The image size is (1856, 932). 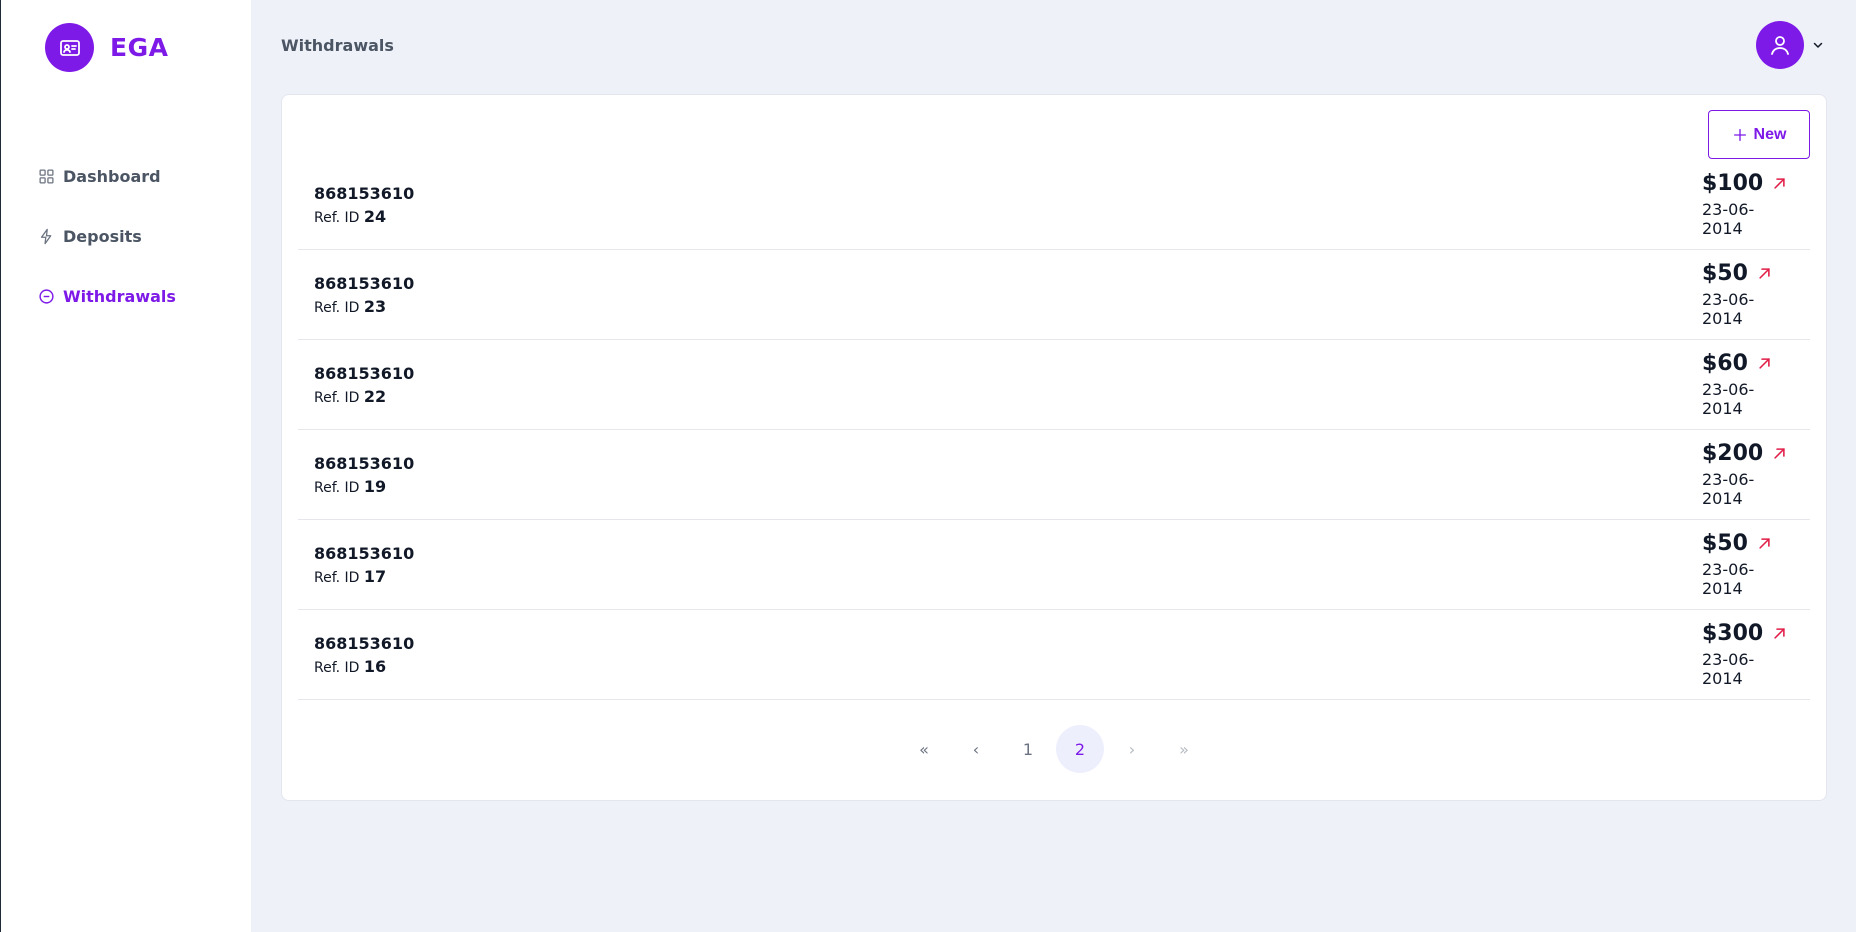 I want to click on ref-id: 17, so click(x=375, y=576).